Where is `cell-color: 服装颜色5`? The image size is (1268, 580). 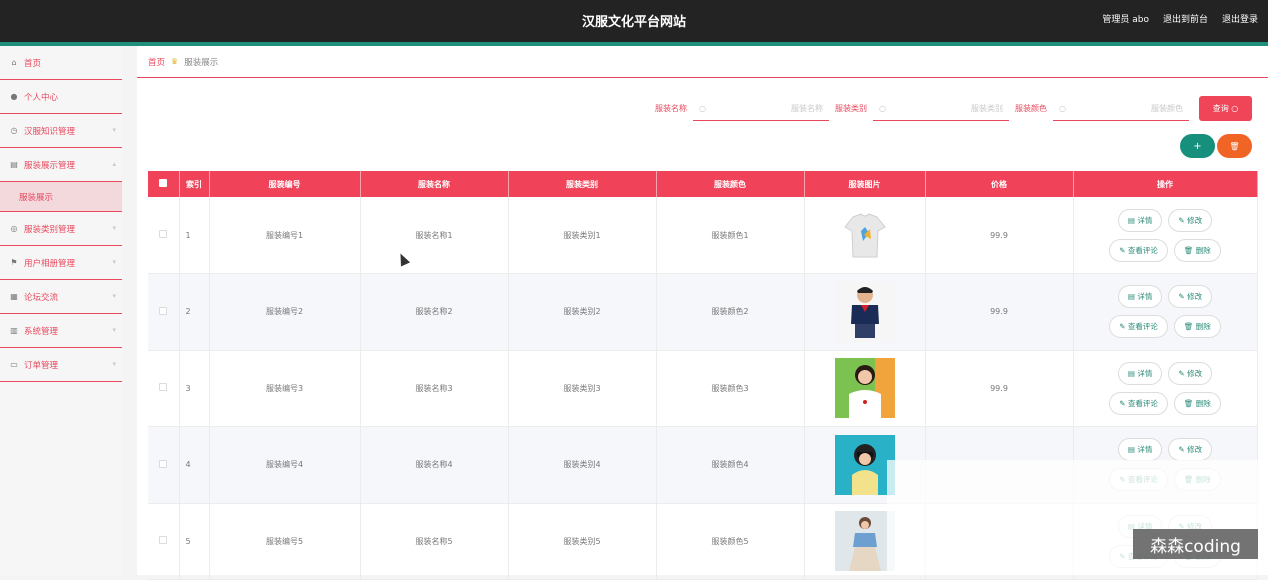
cell-color: 服装颜色5 is located at coordinates (730, 541).